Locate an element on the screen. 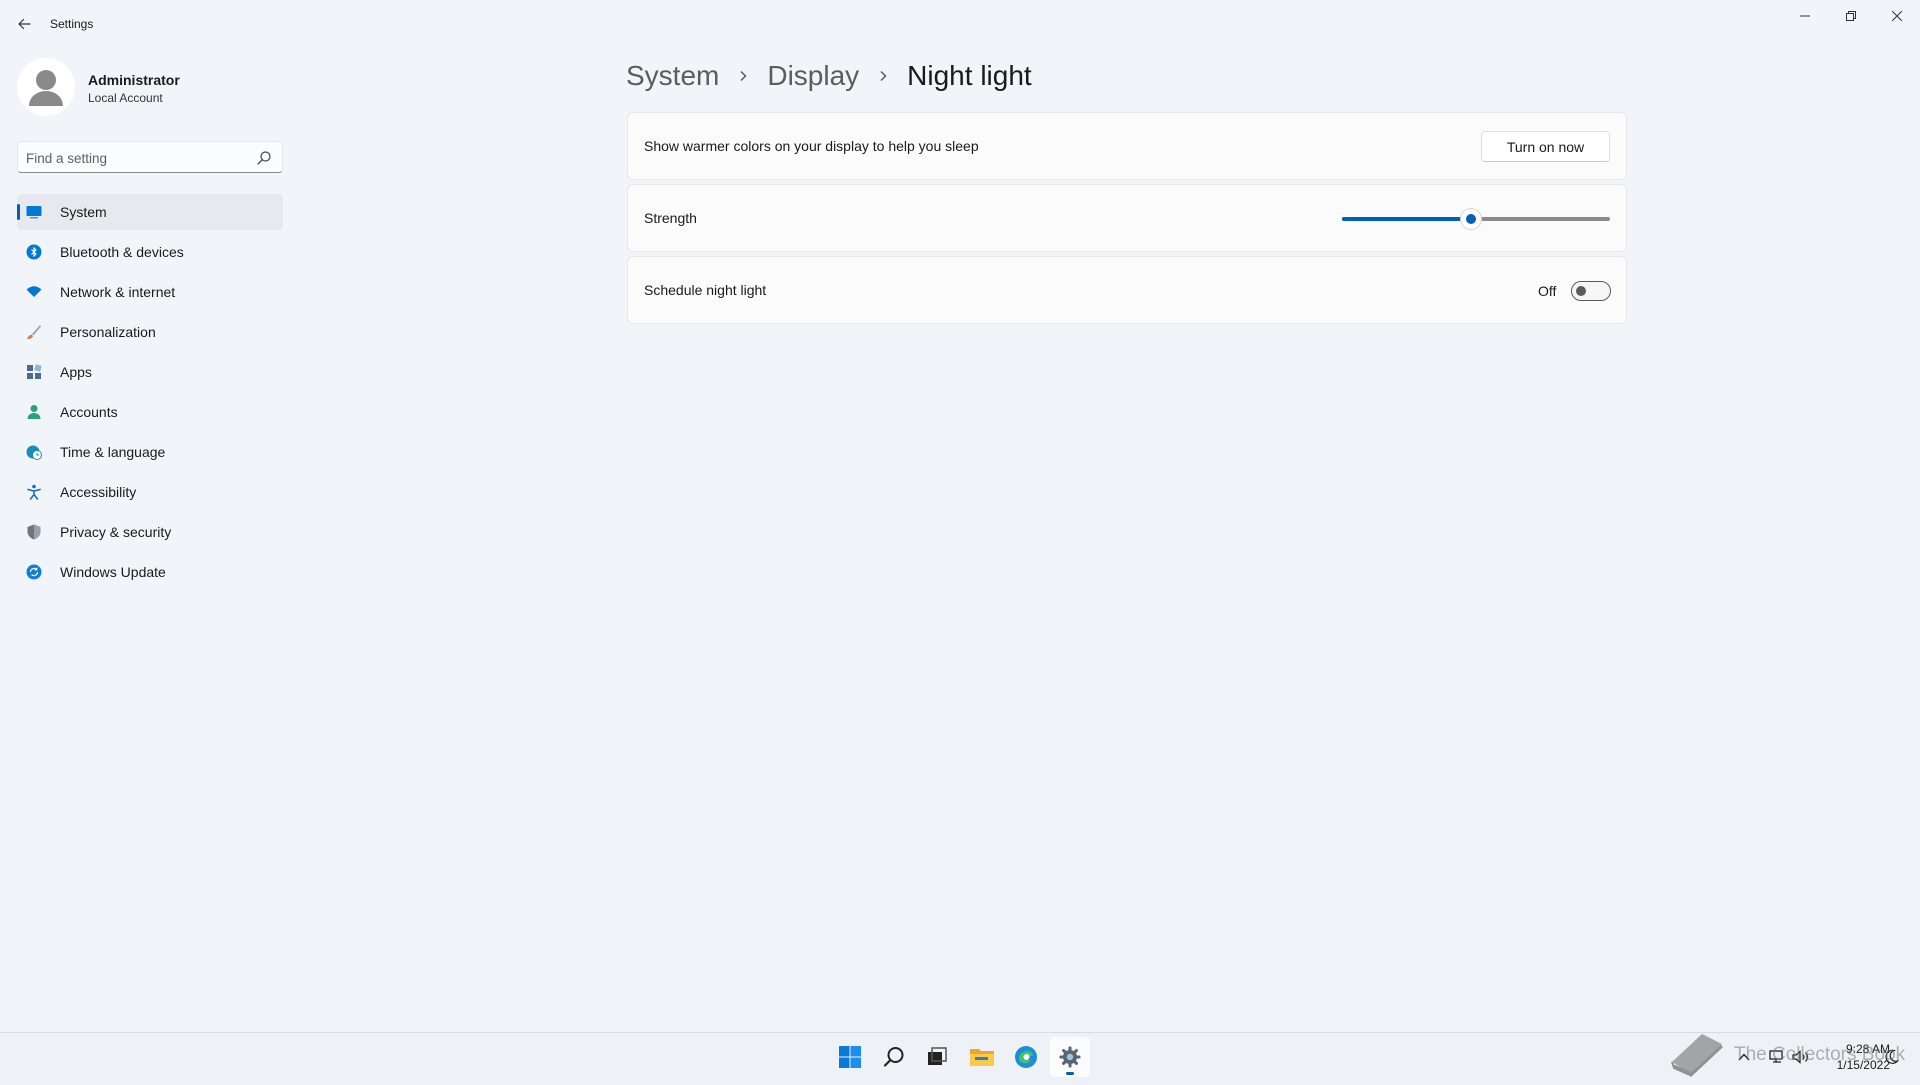  sidebar-item-network: Network & internet is located at coordinates (150, 292).